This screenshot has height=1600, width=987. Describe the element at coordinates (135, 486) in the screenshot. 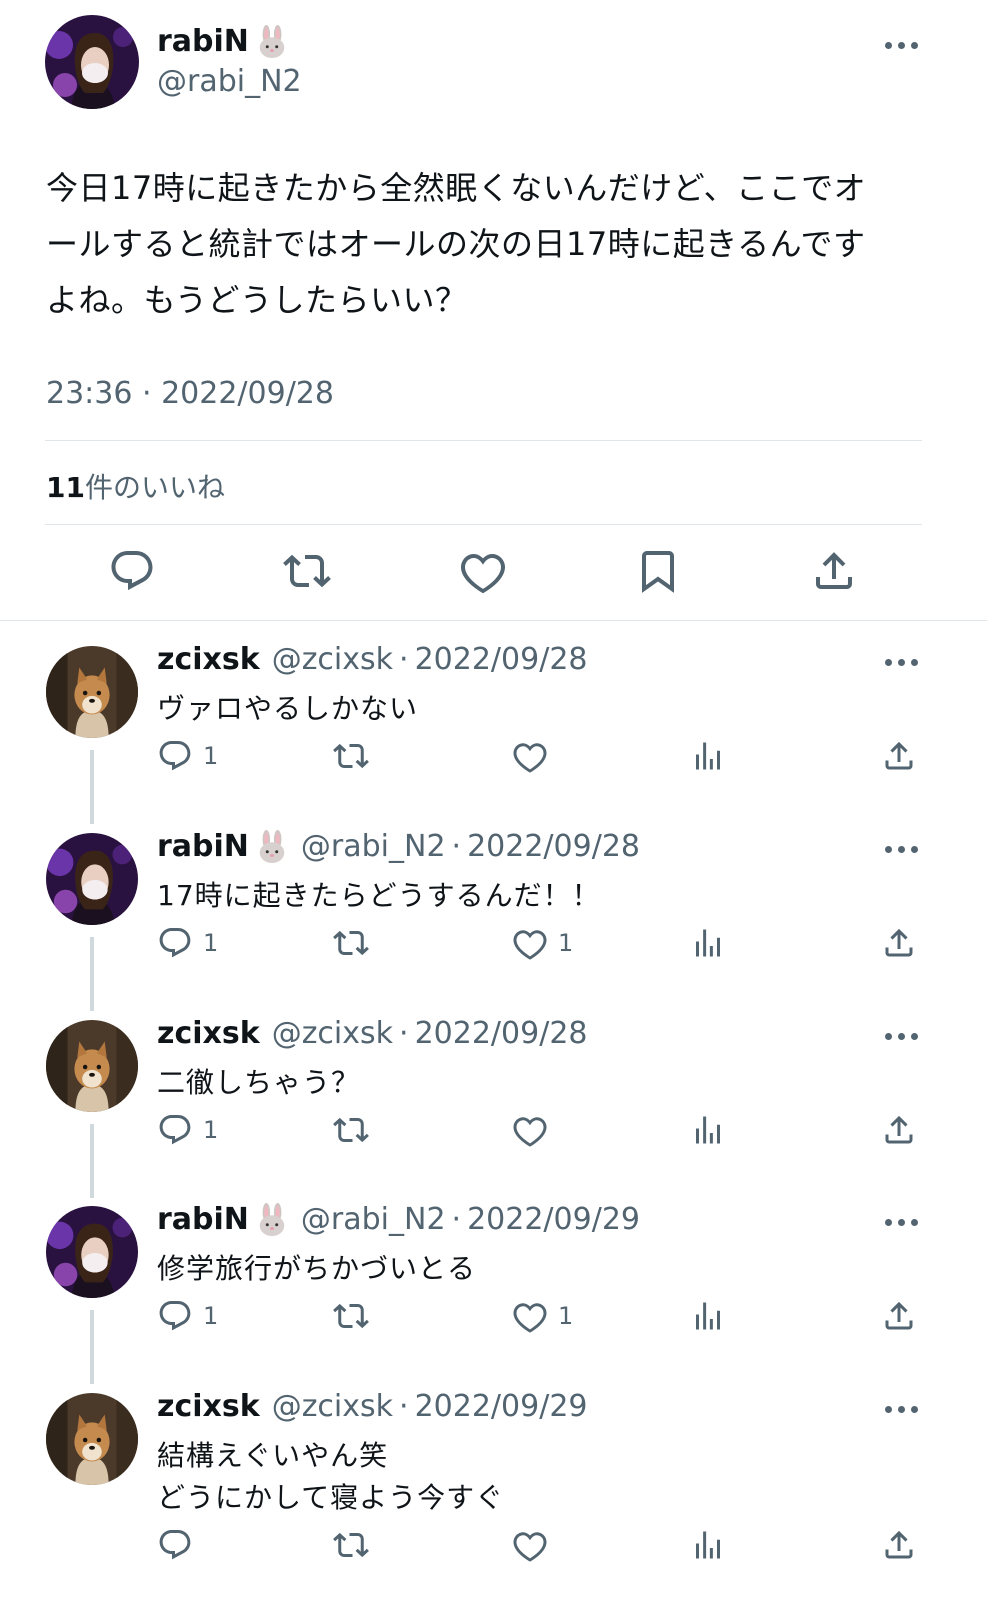

I see `likes-count: 11件のいいね` at that location.